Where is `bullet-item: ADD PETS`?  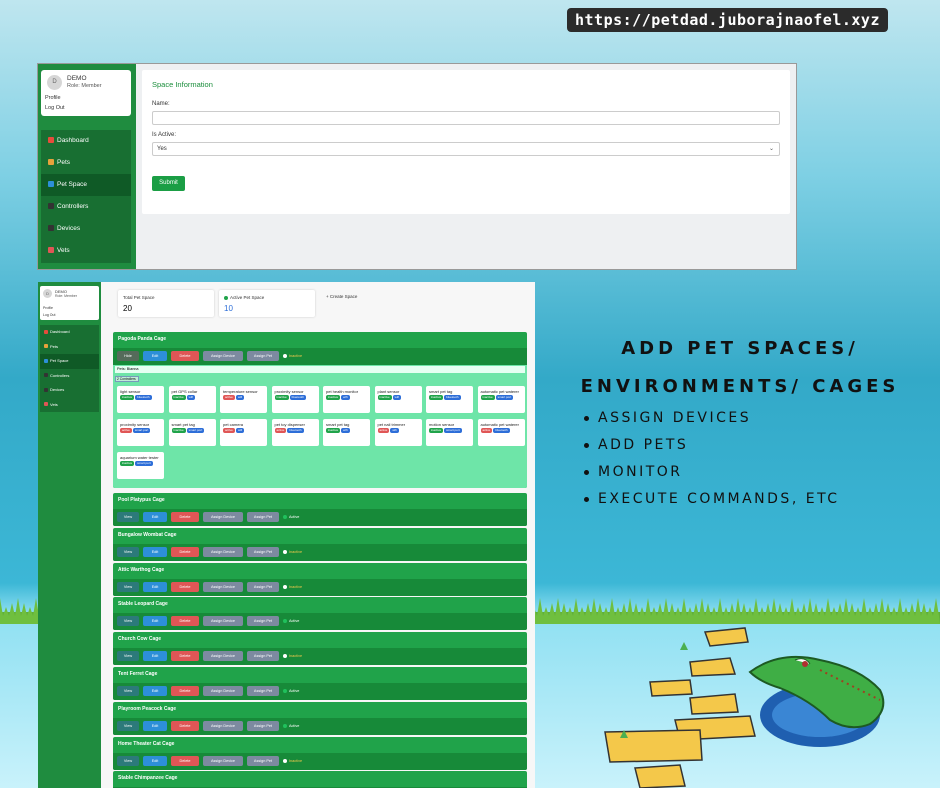 bullet-item: ADD PETS is located at coordinates (636, 445).